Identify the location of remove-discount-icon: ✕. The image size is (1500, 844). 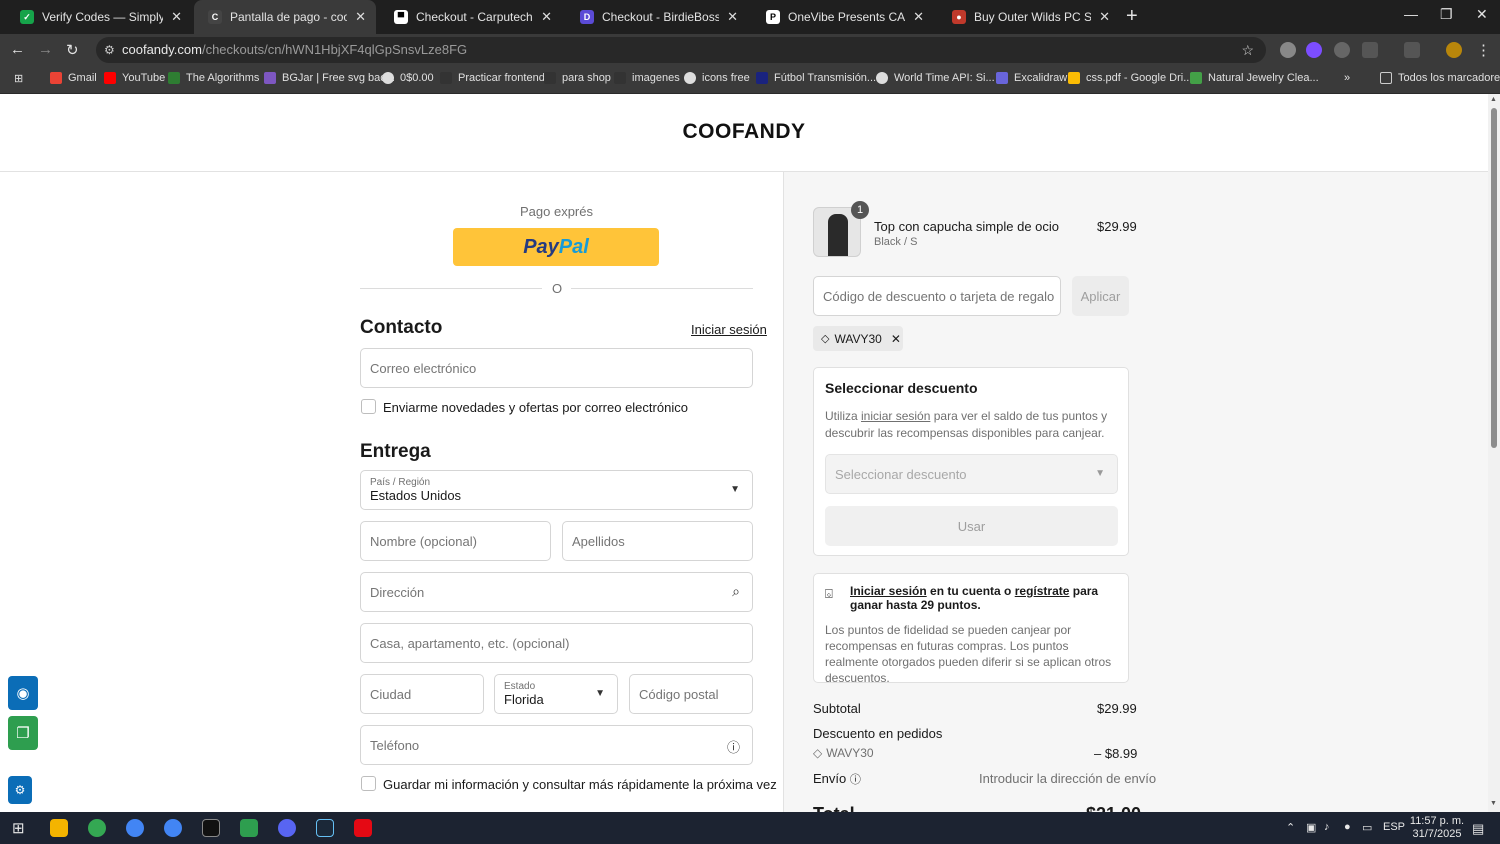
(896, 339).